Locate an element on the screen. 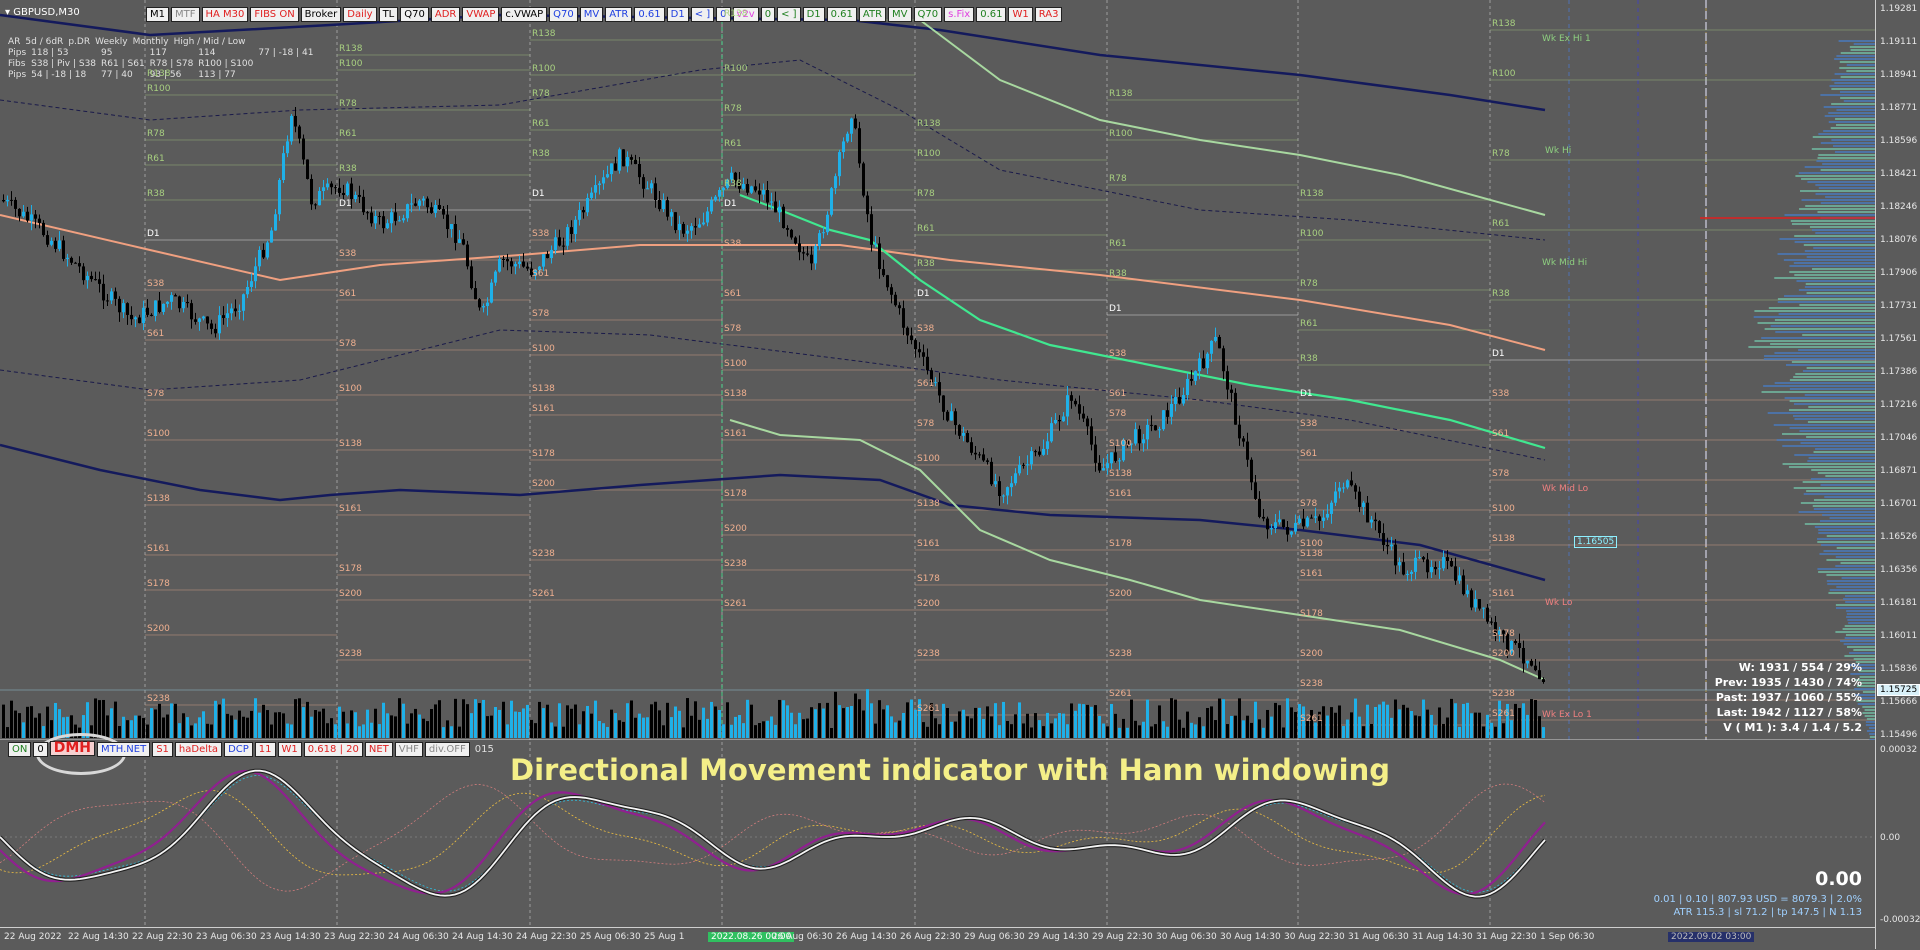  toolbar-button-8: ADR is located at coordinates (445, 14).